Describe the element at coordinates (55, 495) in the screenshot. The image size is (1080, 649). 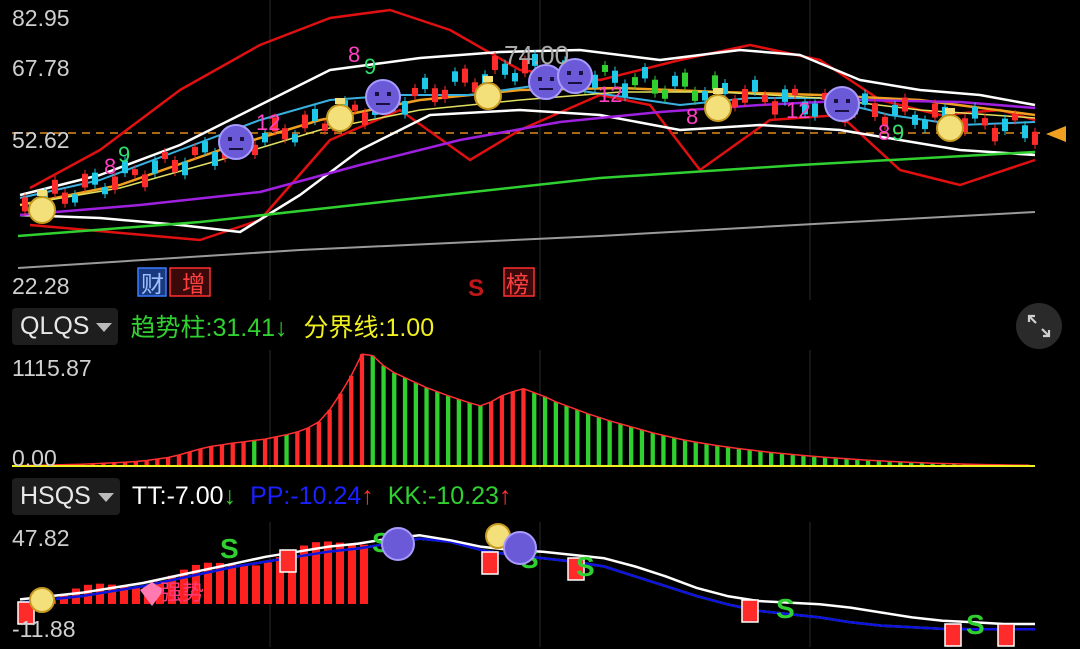
I see `hsqs-selector-label: HSQS` at that location.